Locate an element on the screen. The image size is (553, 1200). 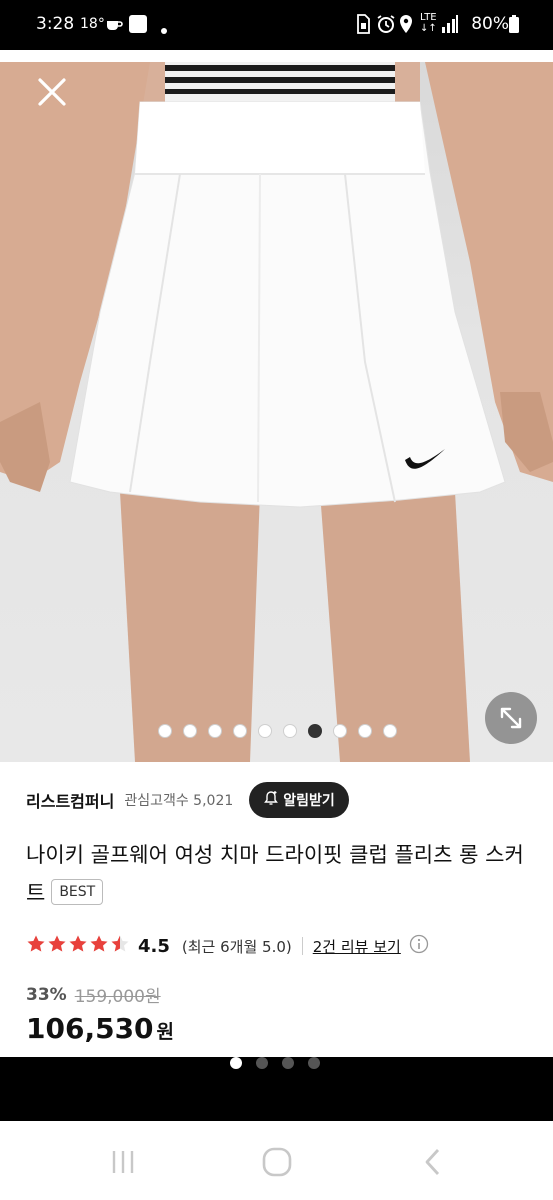
image-pager-dots is located at coordinates (277, 731).